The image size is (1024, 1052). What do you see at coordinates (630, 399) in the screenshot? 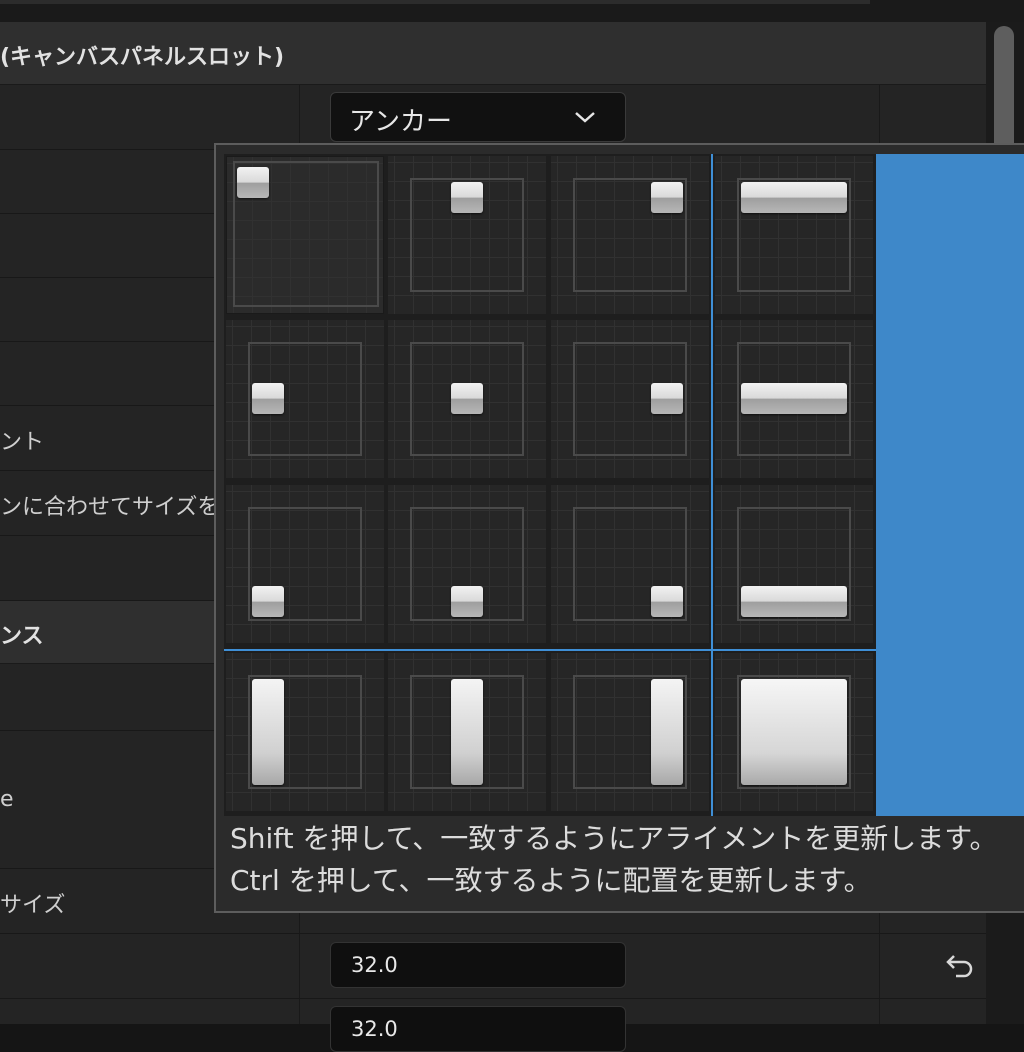
I see `anchor-preset-center-right` at bounding box center [630, 399].